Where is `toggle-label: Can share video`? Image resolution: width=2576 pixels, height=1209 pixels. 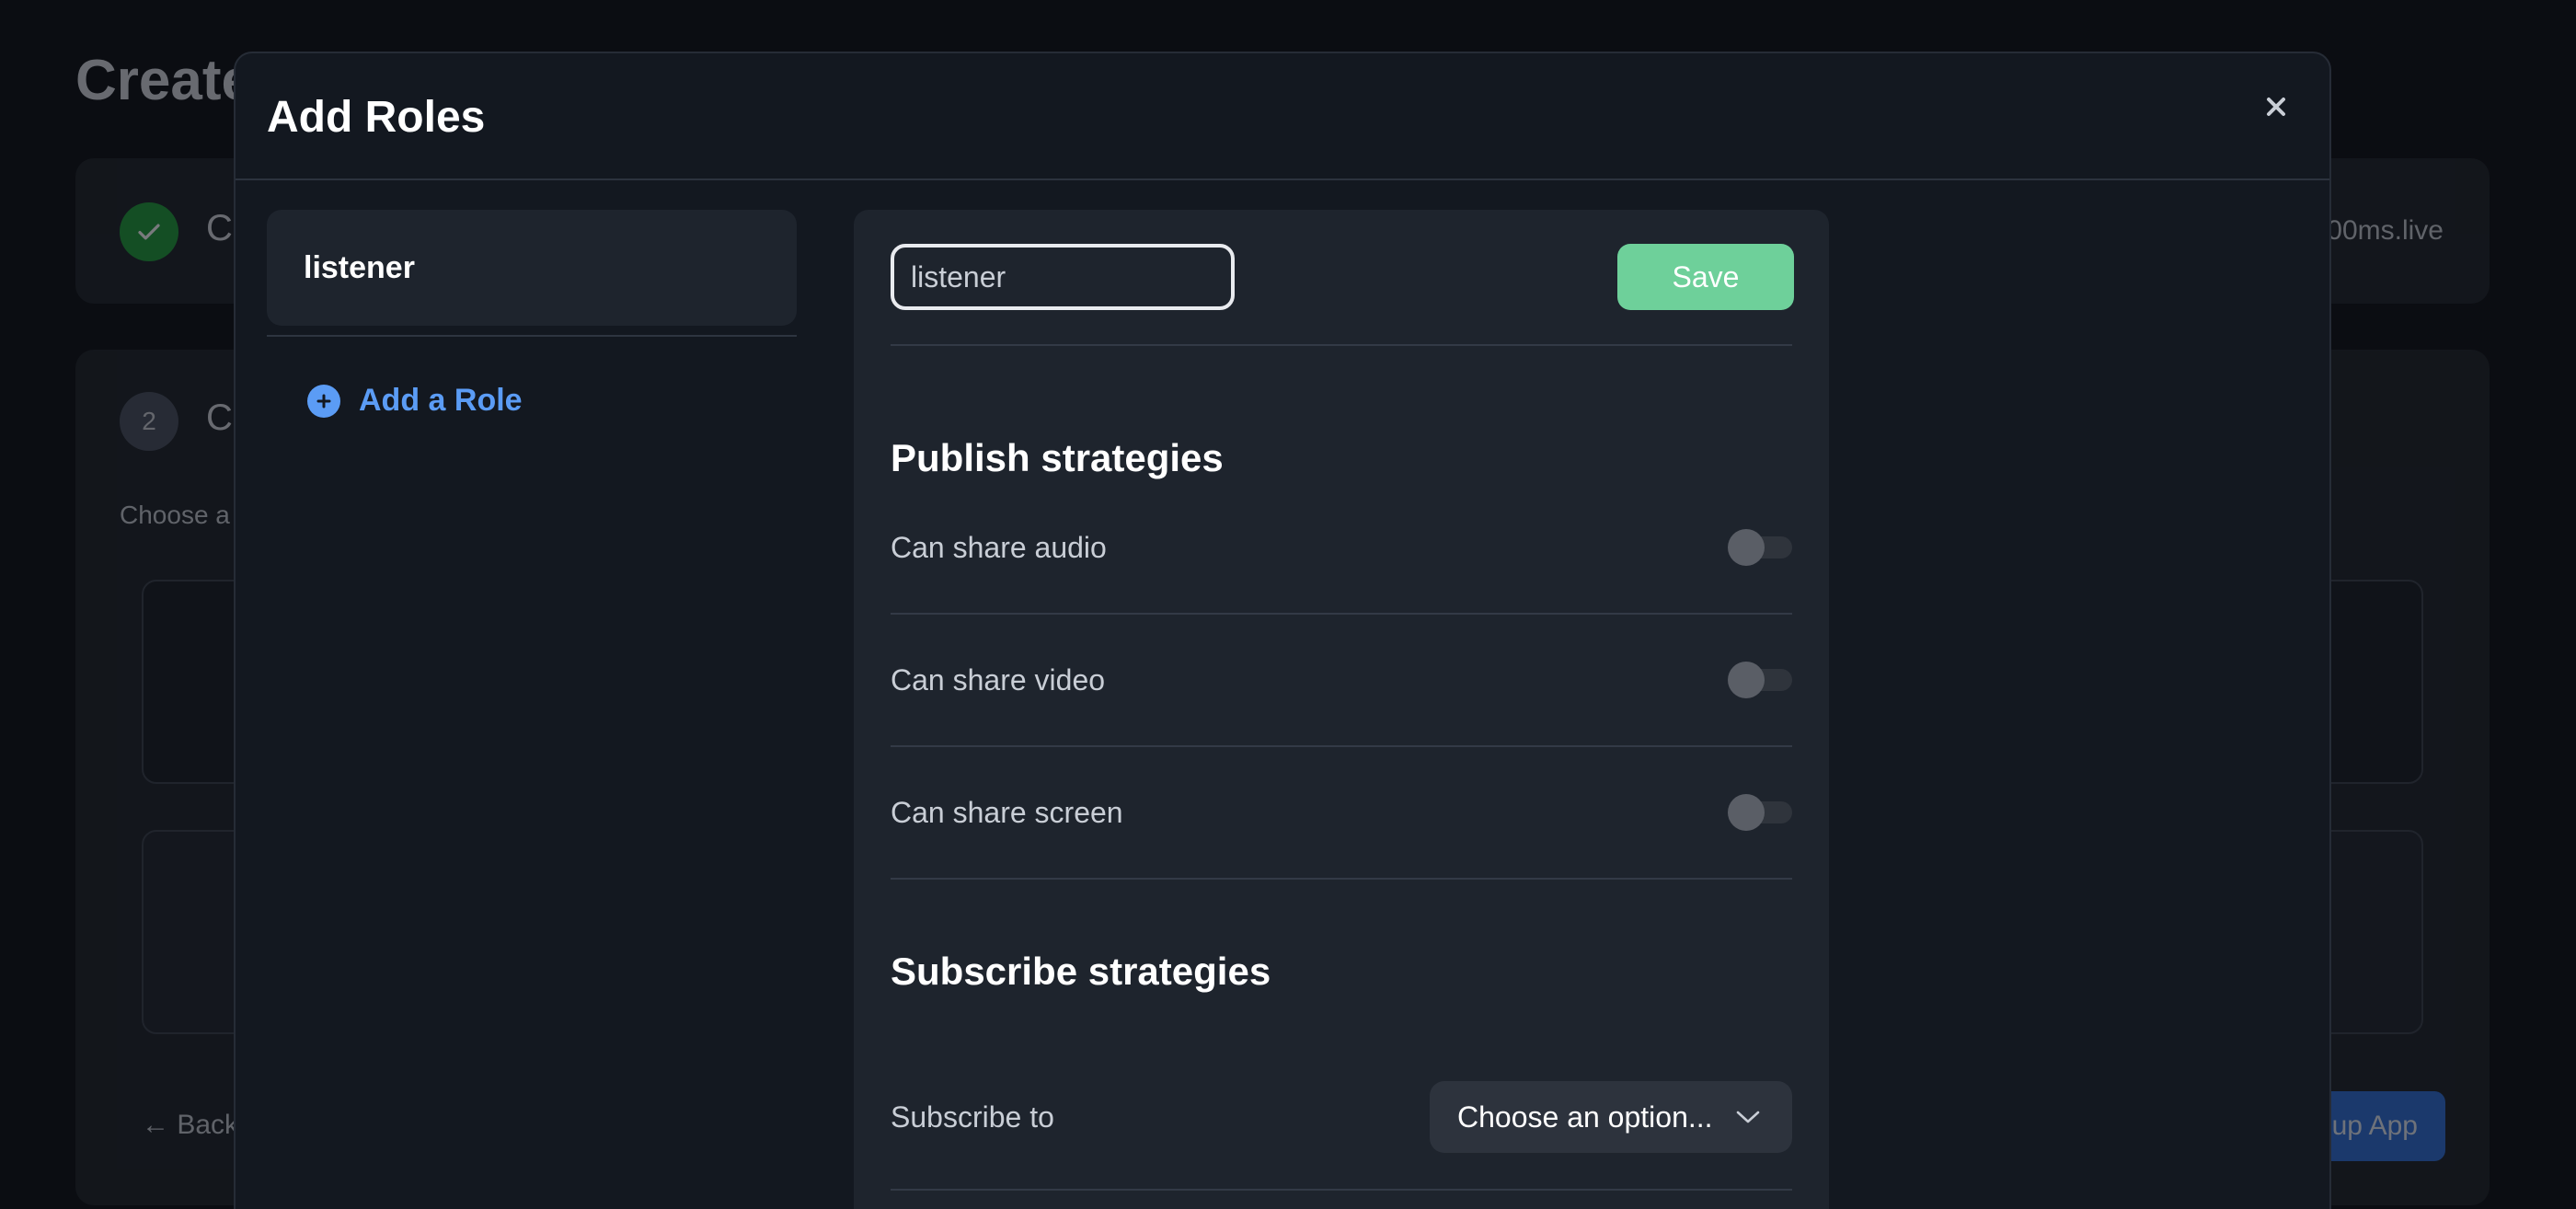
toggle-label: Can share video is located at coordinates (998, 680).